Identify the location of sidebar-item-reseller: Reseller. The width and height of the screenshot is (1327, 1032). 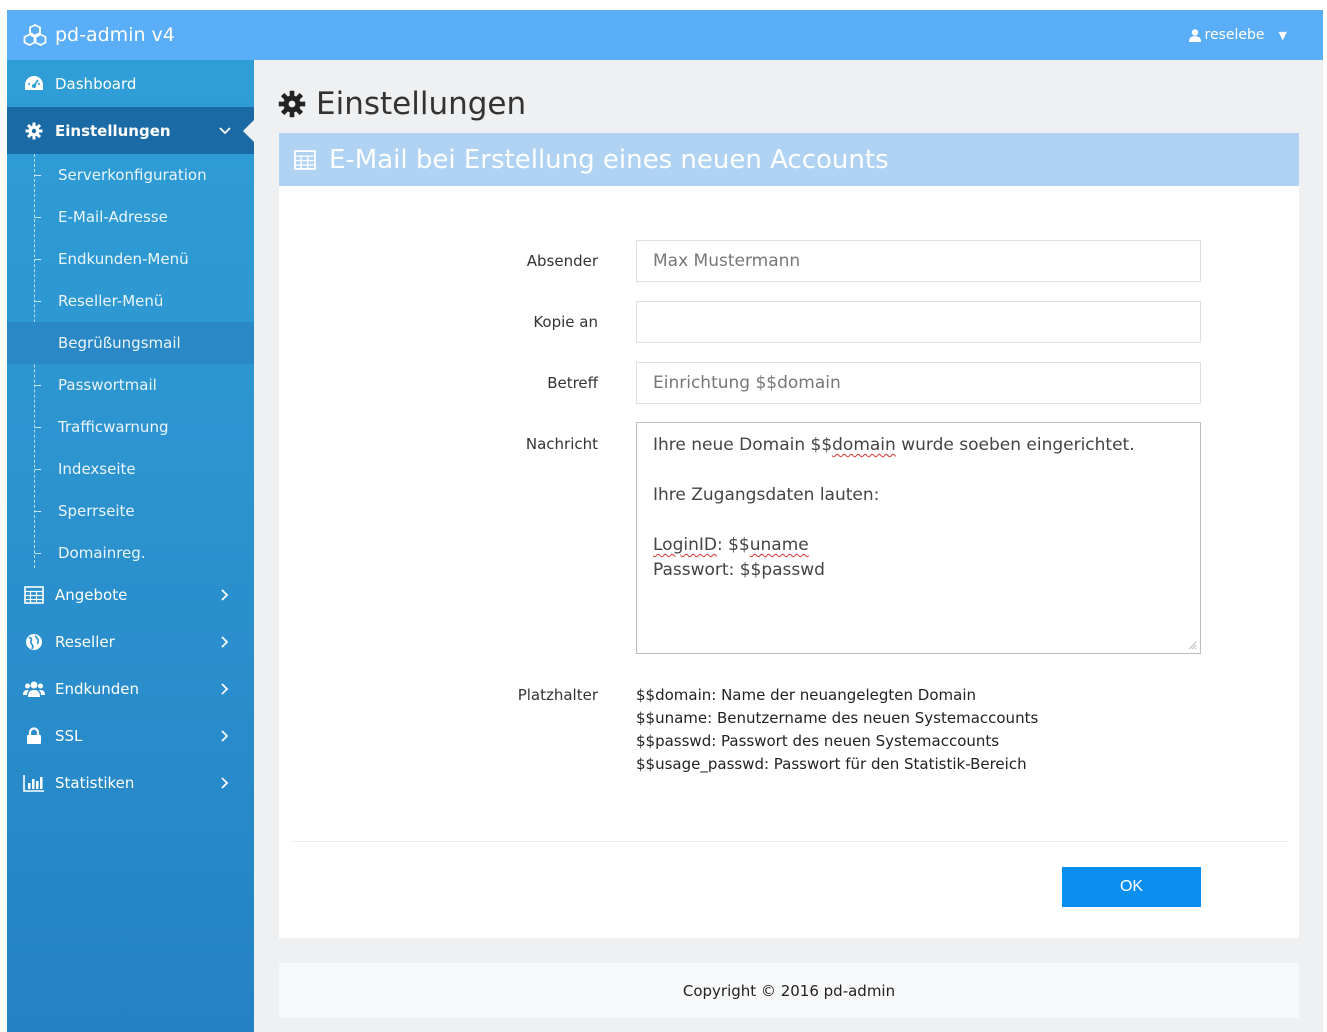
(130, 641).